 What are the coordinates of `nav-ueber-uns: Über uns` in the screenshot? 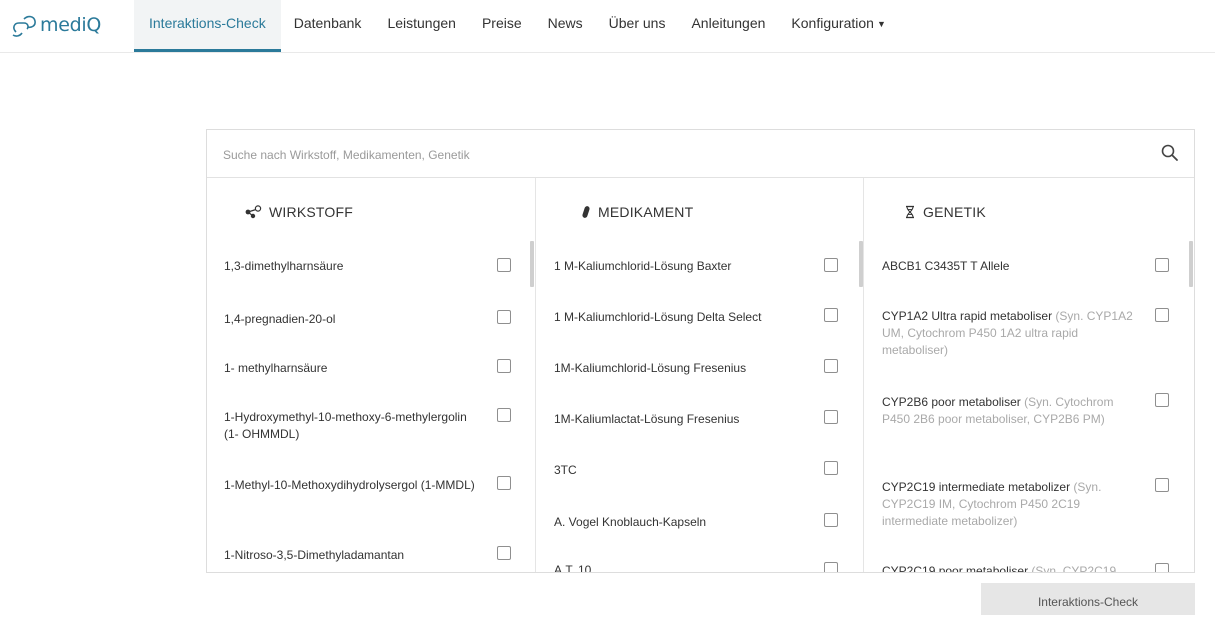 It's located at (637, 26).